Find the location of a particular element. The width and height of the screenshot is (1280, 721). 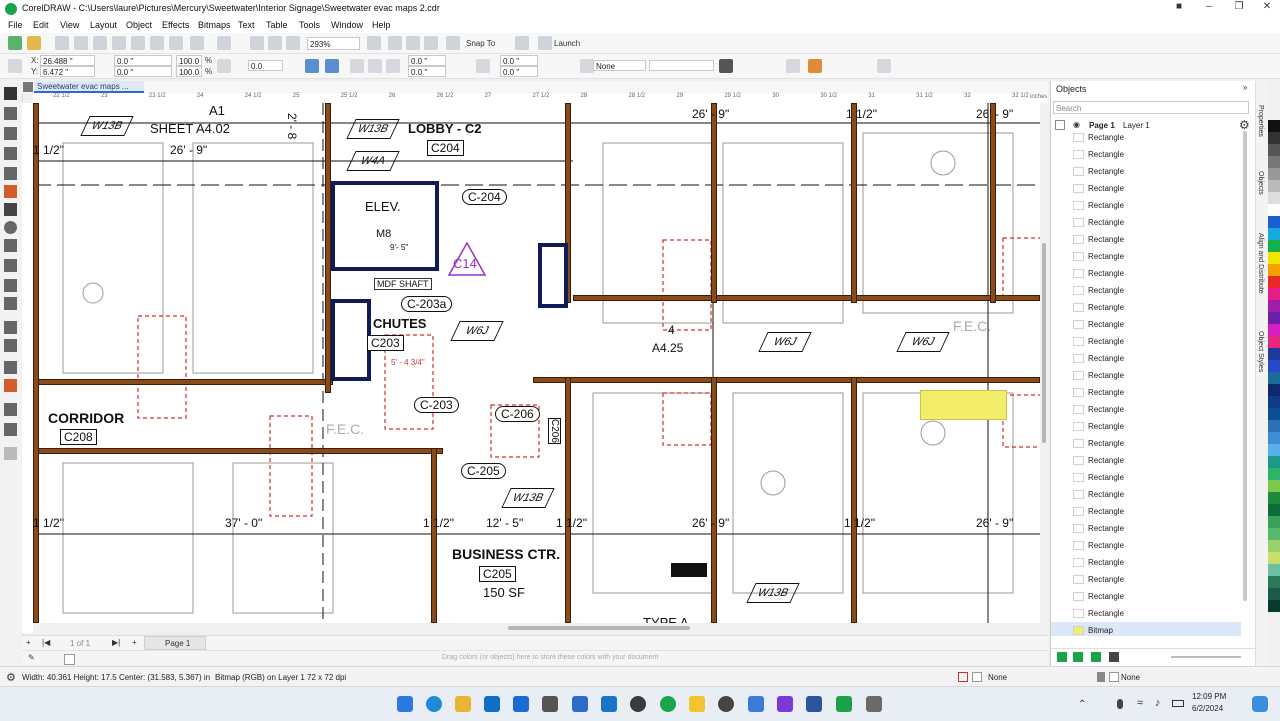

objects-tab: Objects is located at coordinates (1260, 183).